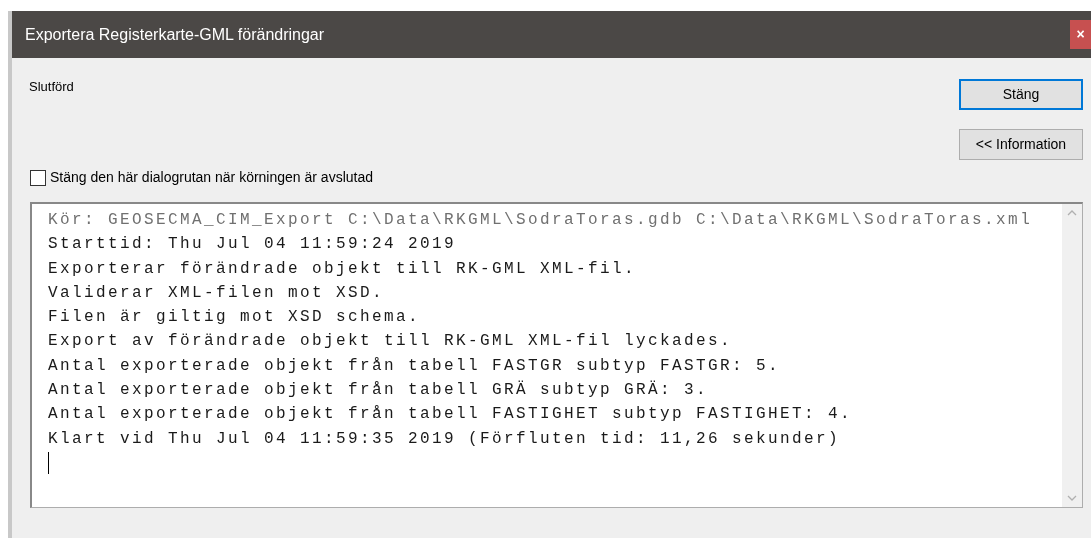 This screenshot has width=1091, height=538. What do you see at coordinates (1072, 498) in the screenshot?
I see `scroll-down-icon` at bounding box center [1072, 498].